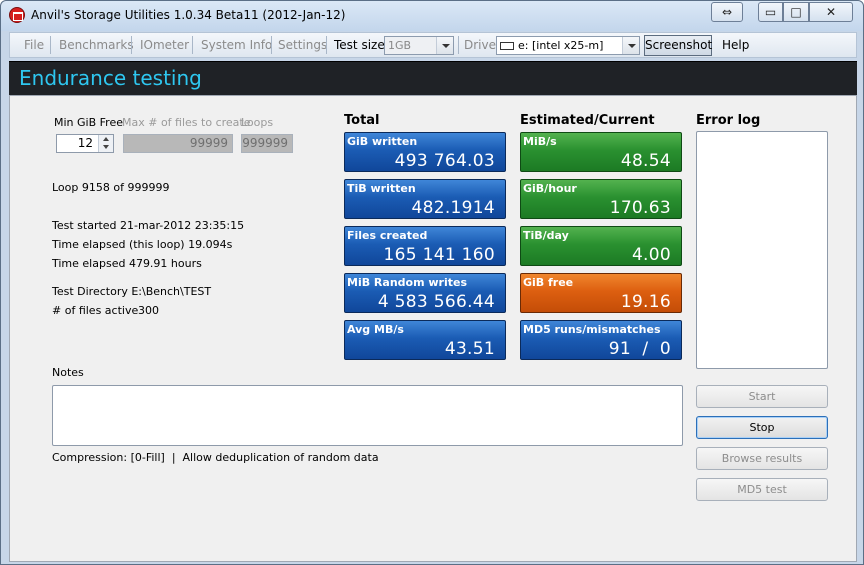  Describe the element at coordinates (550, 188) in the screenshot. I see `tile-label: GiB/hour` at that location.